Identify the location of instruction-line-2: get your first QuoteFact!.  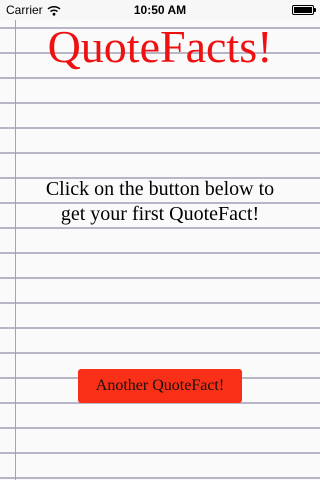
(160, 214).